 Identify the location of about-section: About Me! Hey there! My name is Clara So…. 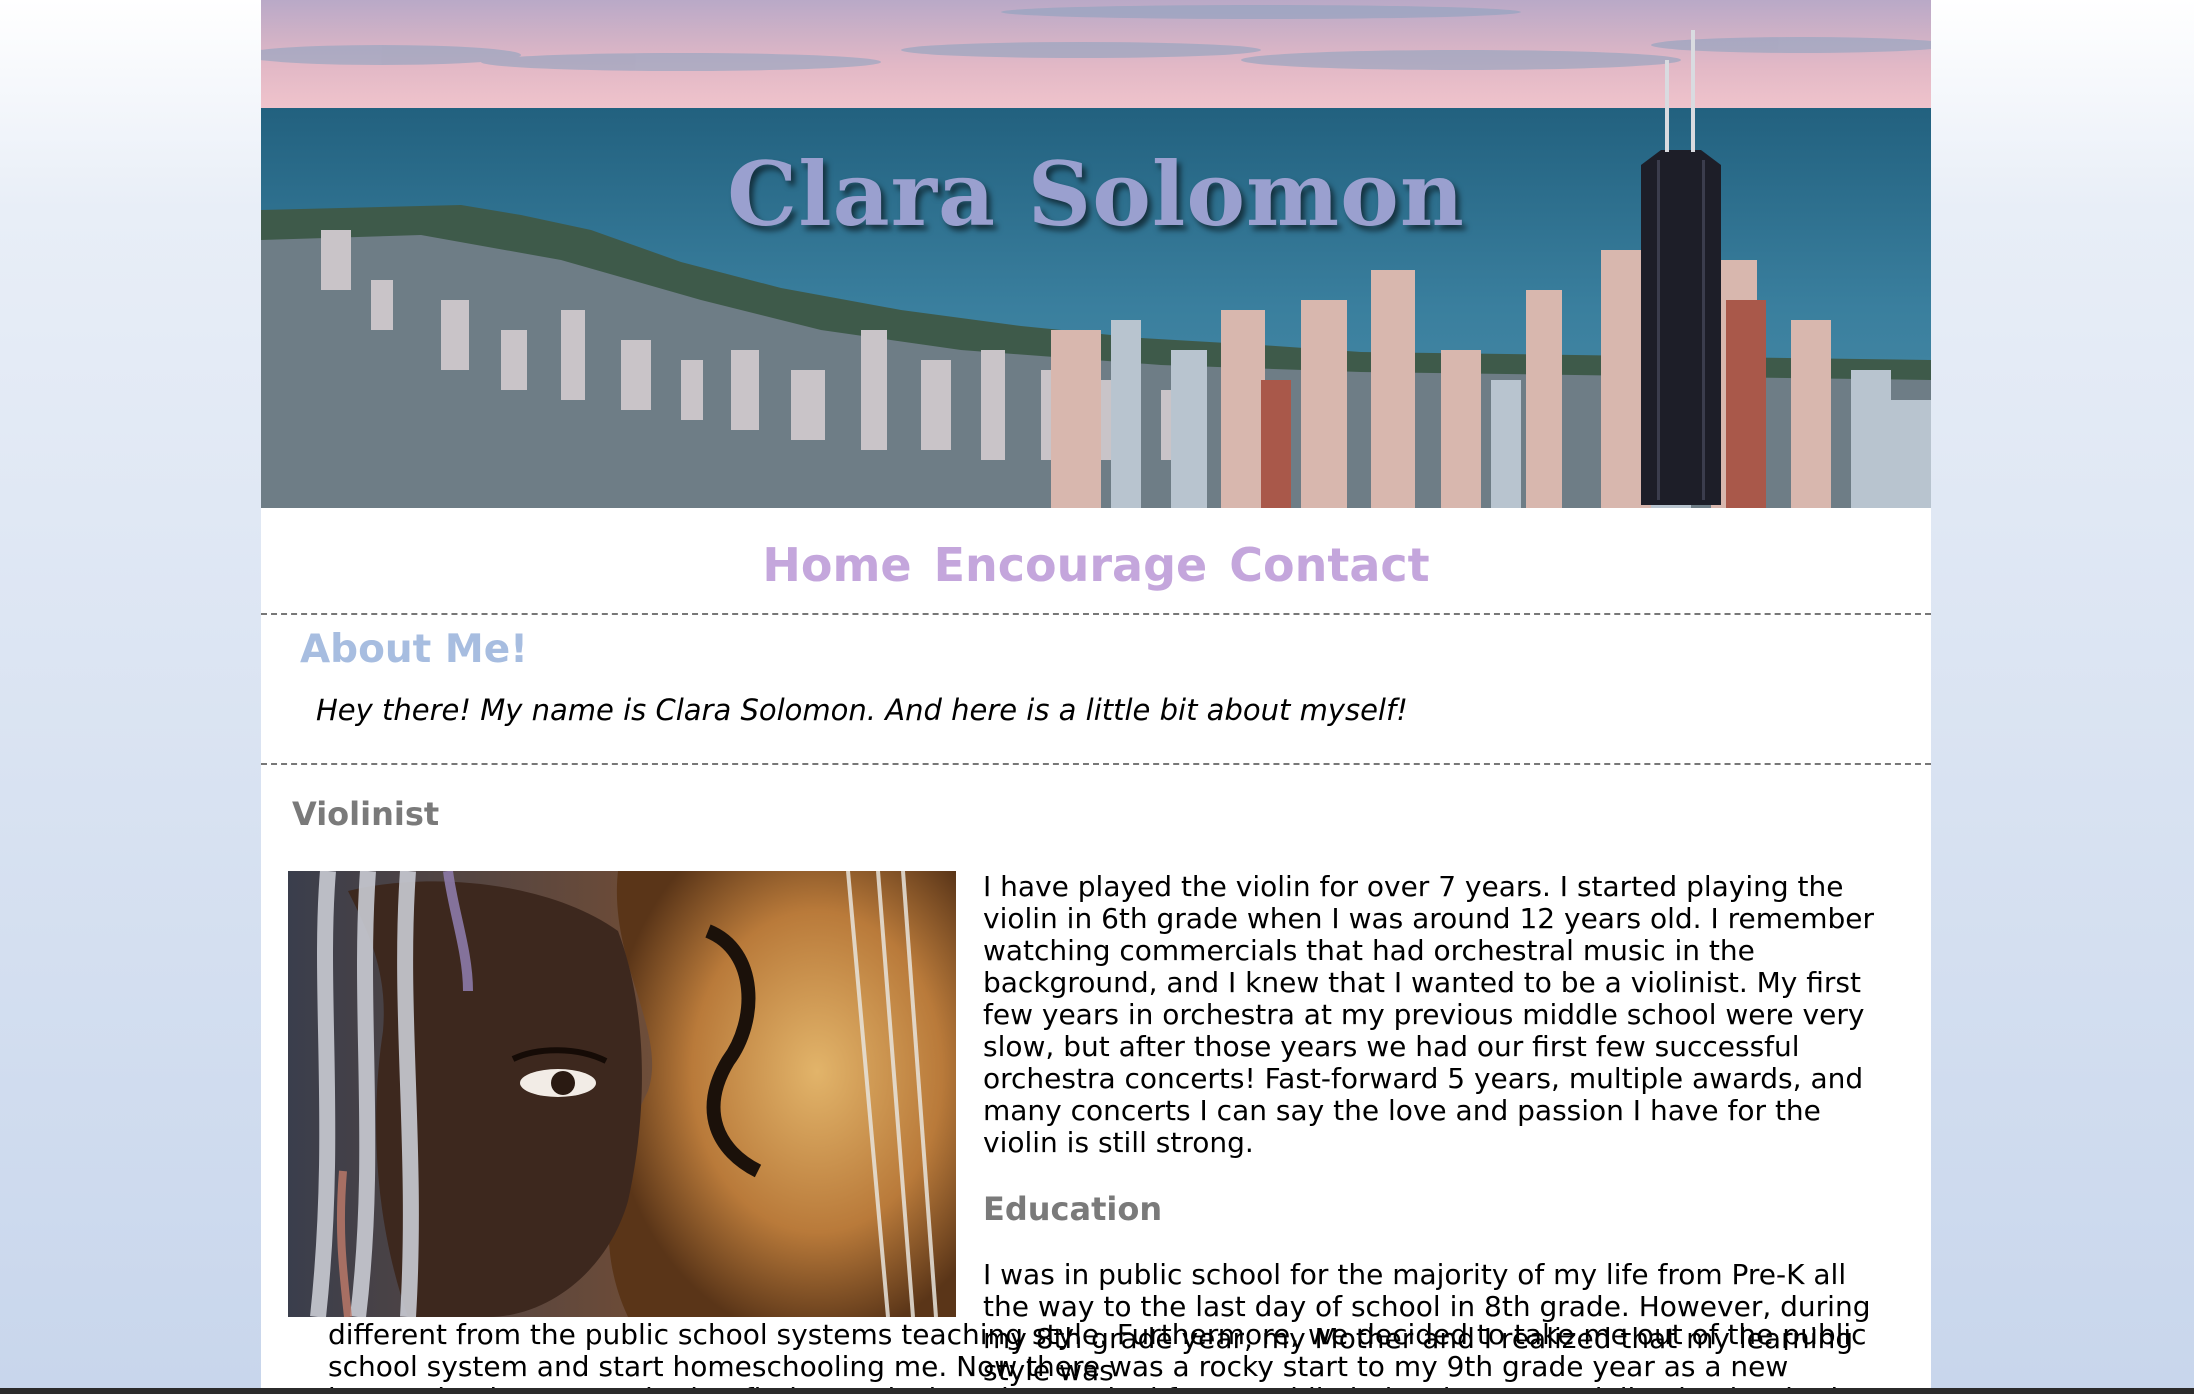
(1096, 690).